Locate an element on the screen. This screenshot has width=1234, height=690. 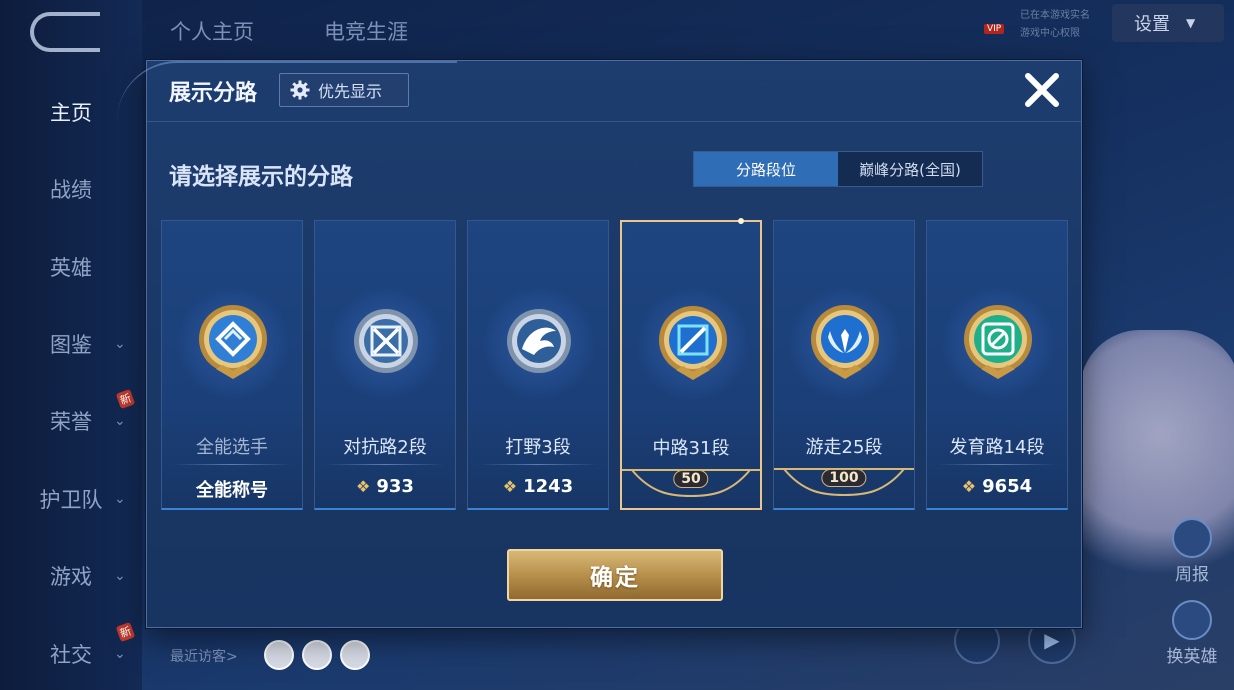
rank-ribbon: 50 is located at coordinates (691, 484).